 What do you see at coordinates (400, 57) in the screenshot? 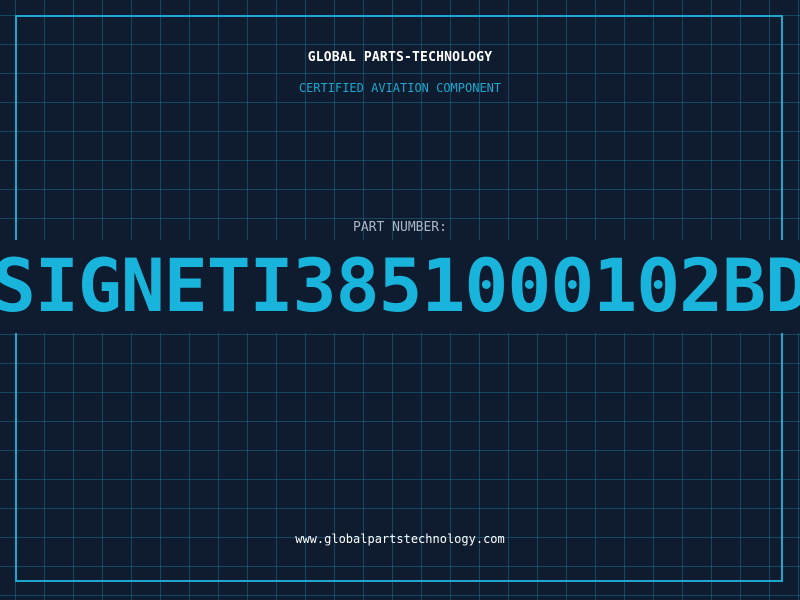
I see `company-name: GLOBAL PARTS-TECHNOLOGY` at bounding box center [400, 57].